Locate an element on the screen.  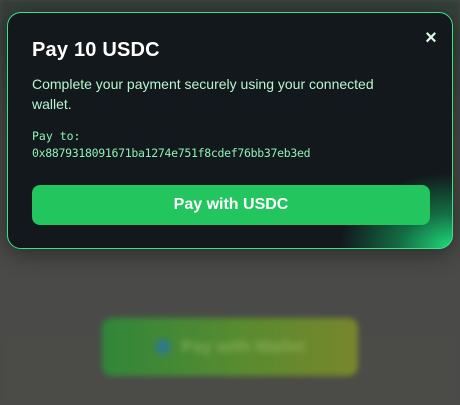
modal-title: Pay 10 USDC is located at coordinates (96, 50).